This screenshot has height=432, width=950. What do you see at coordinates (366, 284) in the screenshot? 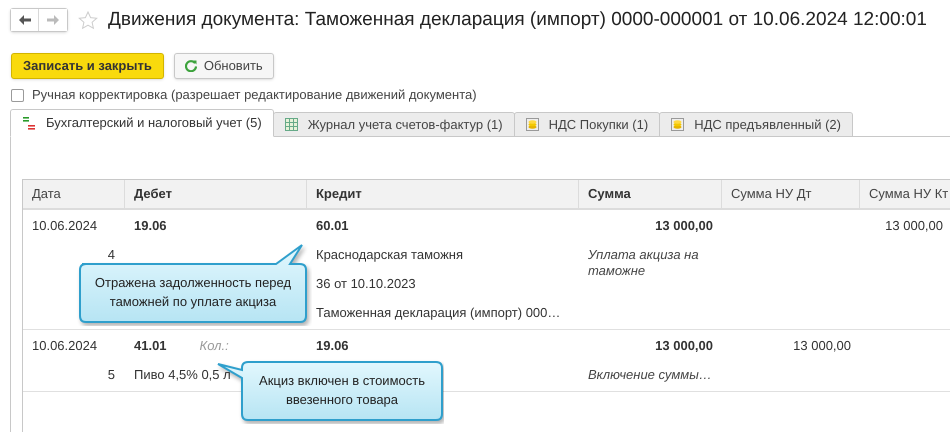
I see `cell-text: 36 от 10.10.2023` at bounding box center [366, 284].